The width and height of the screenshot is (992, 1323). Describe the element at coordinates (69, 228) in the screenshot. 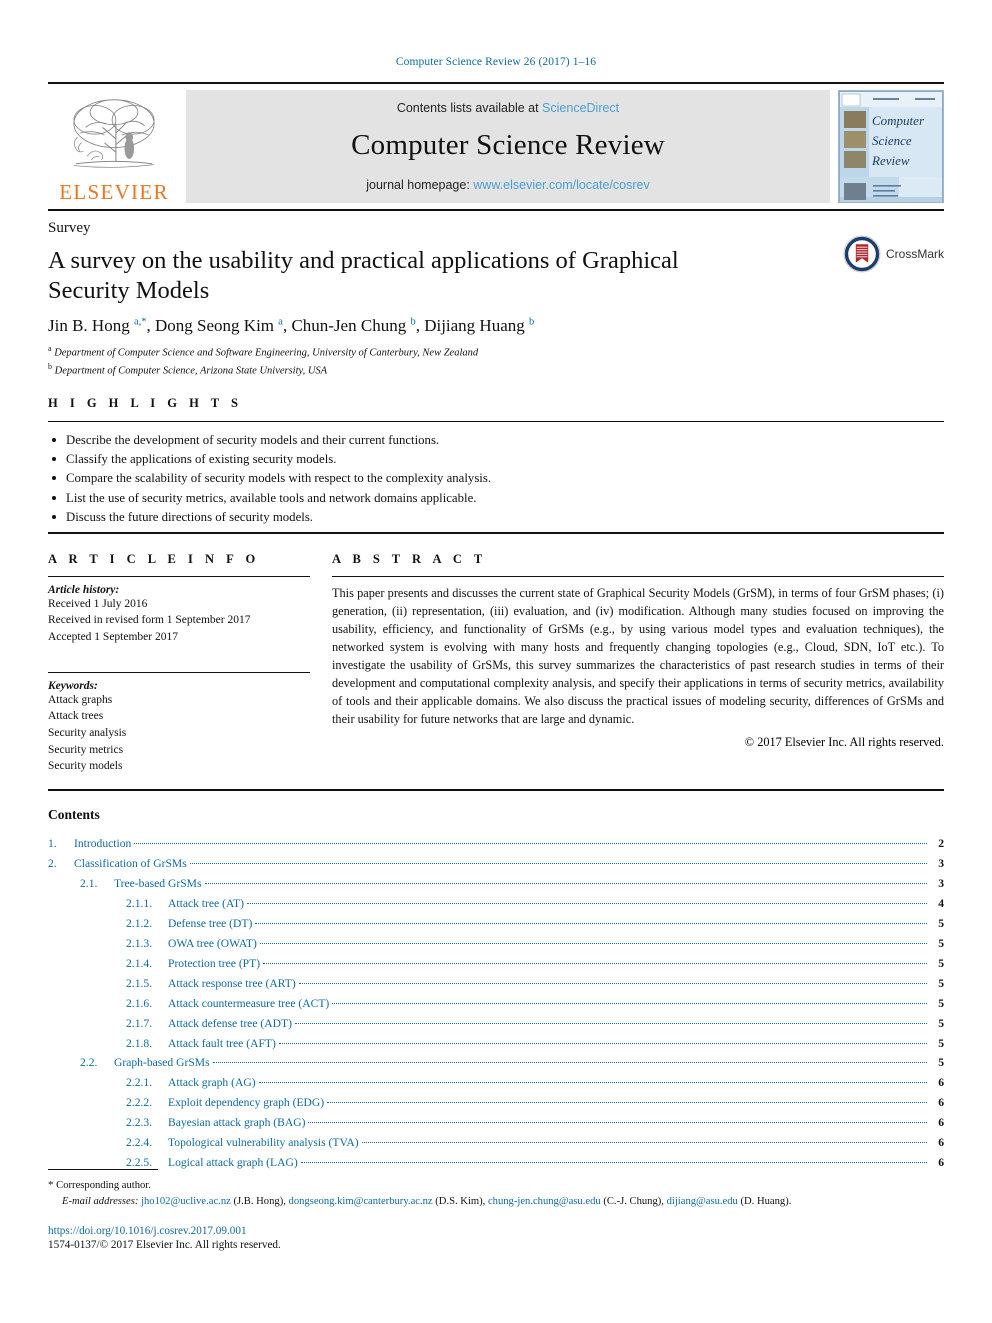

I see `article-section-type: Survey` at that location.